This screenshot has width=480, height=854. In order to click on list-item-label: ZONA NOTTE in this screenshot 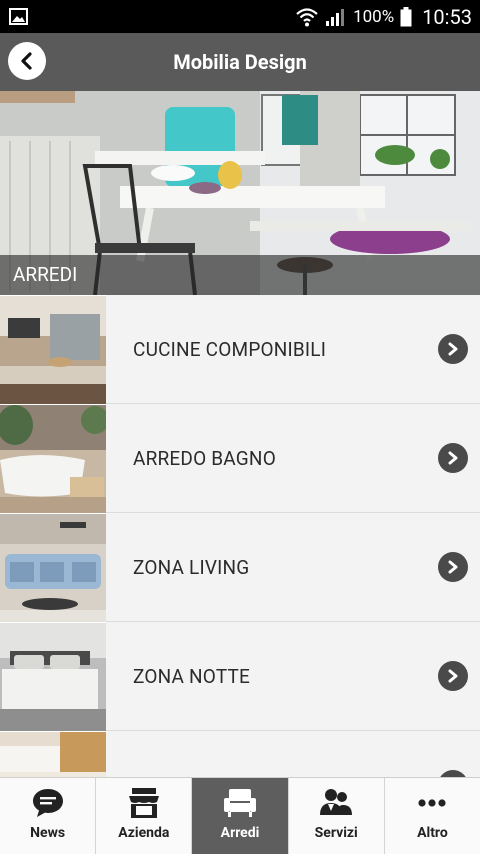, I will do `click(192, 676)`.